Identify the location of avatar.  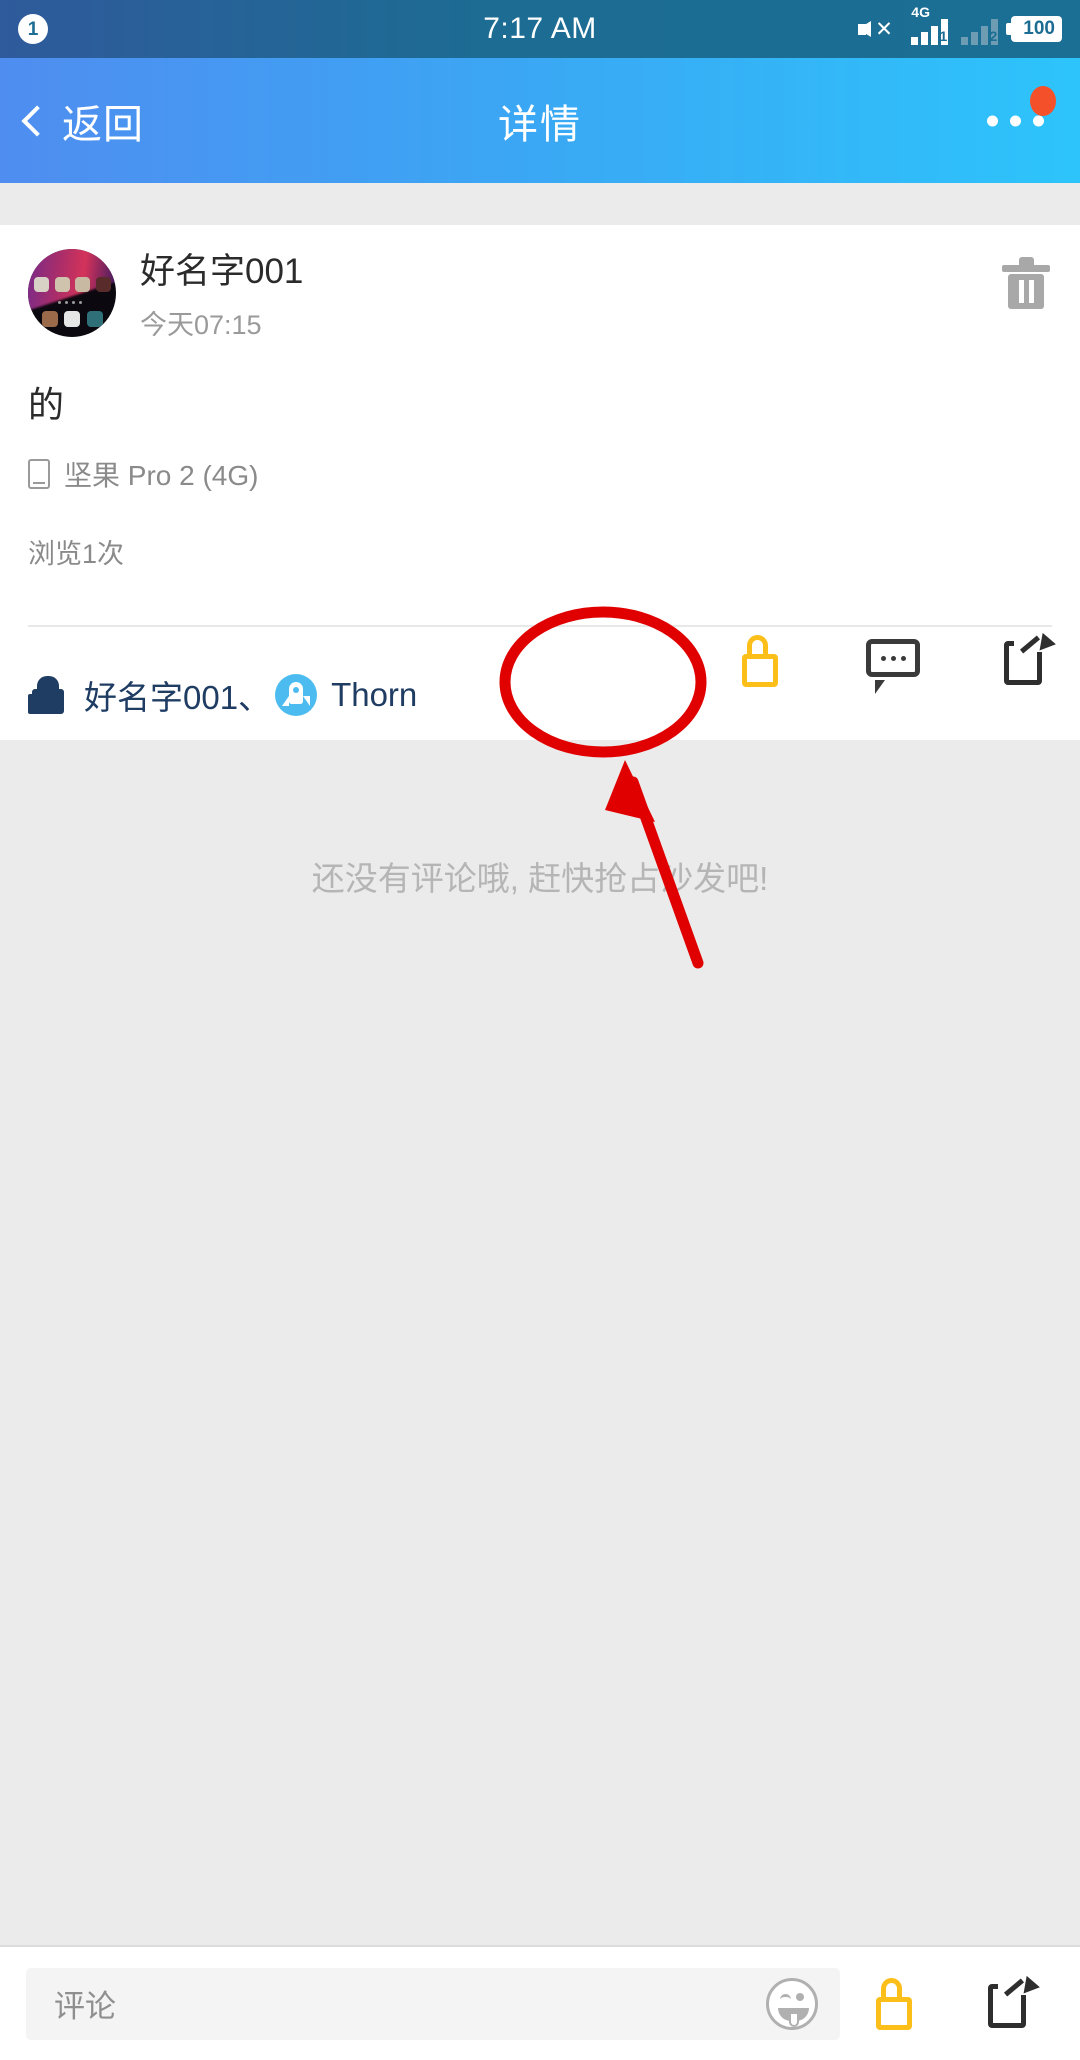
(72, 293).